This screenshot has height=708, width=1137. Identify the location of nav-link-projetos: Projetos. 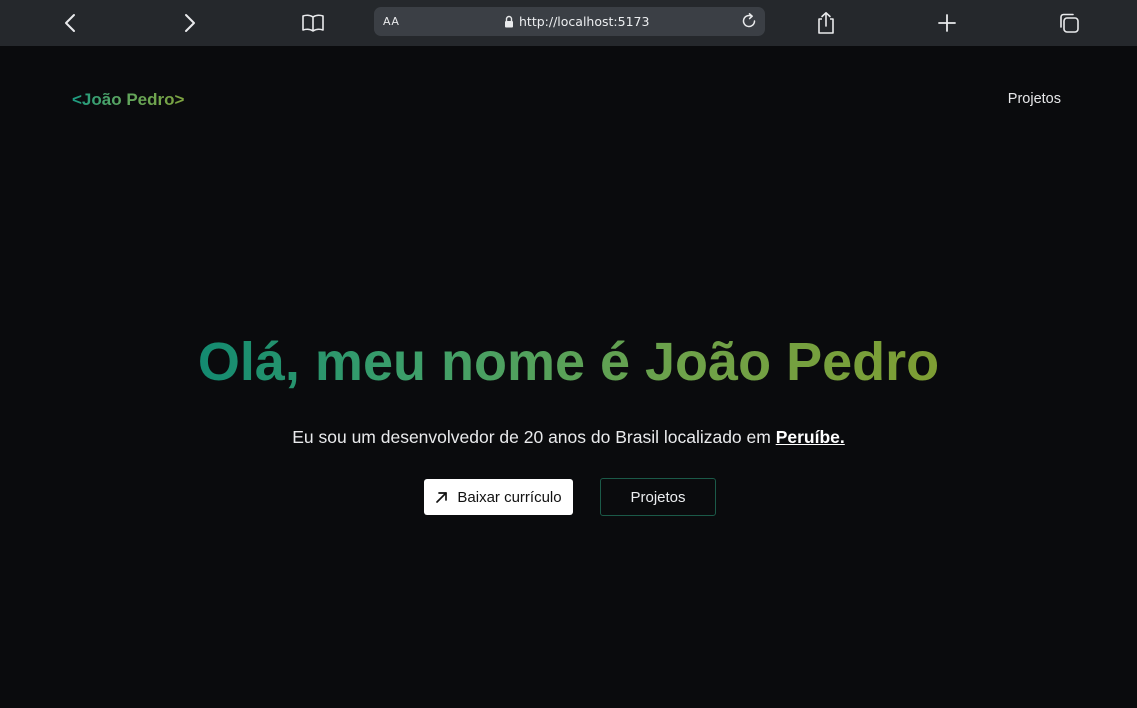
(1034, 99).